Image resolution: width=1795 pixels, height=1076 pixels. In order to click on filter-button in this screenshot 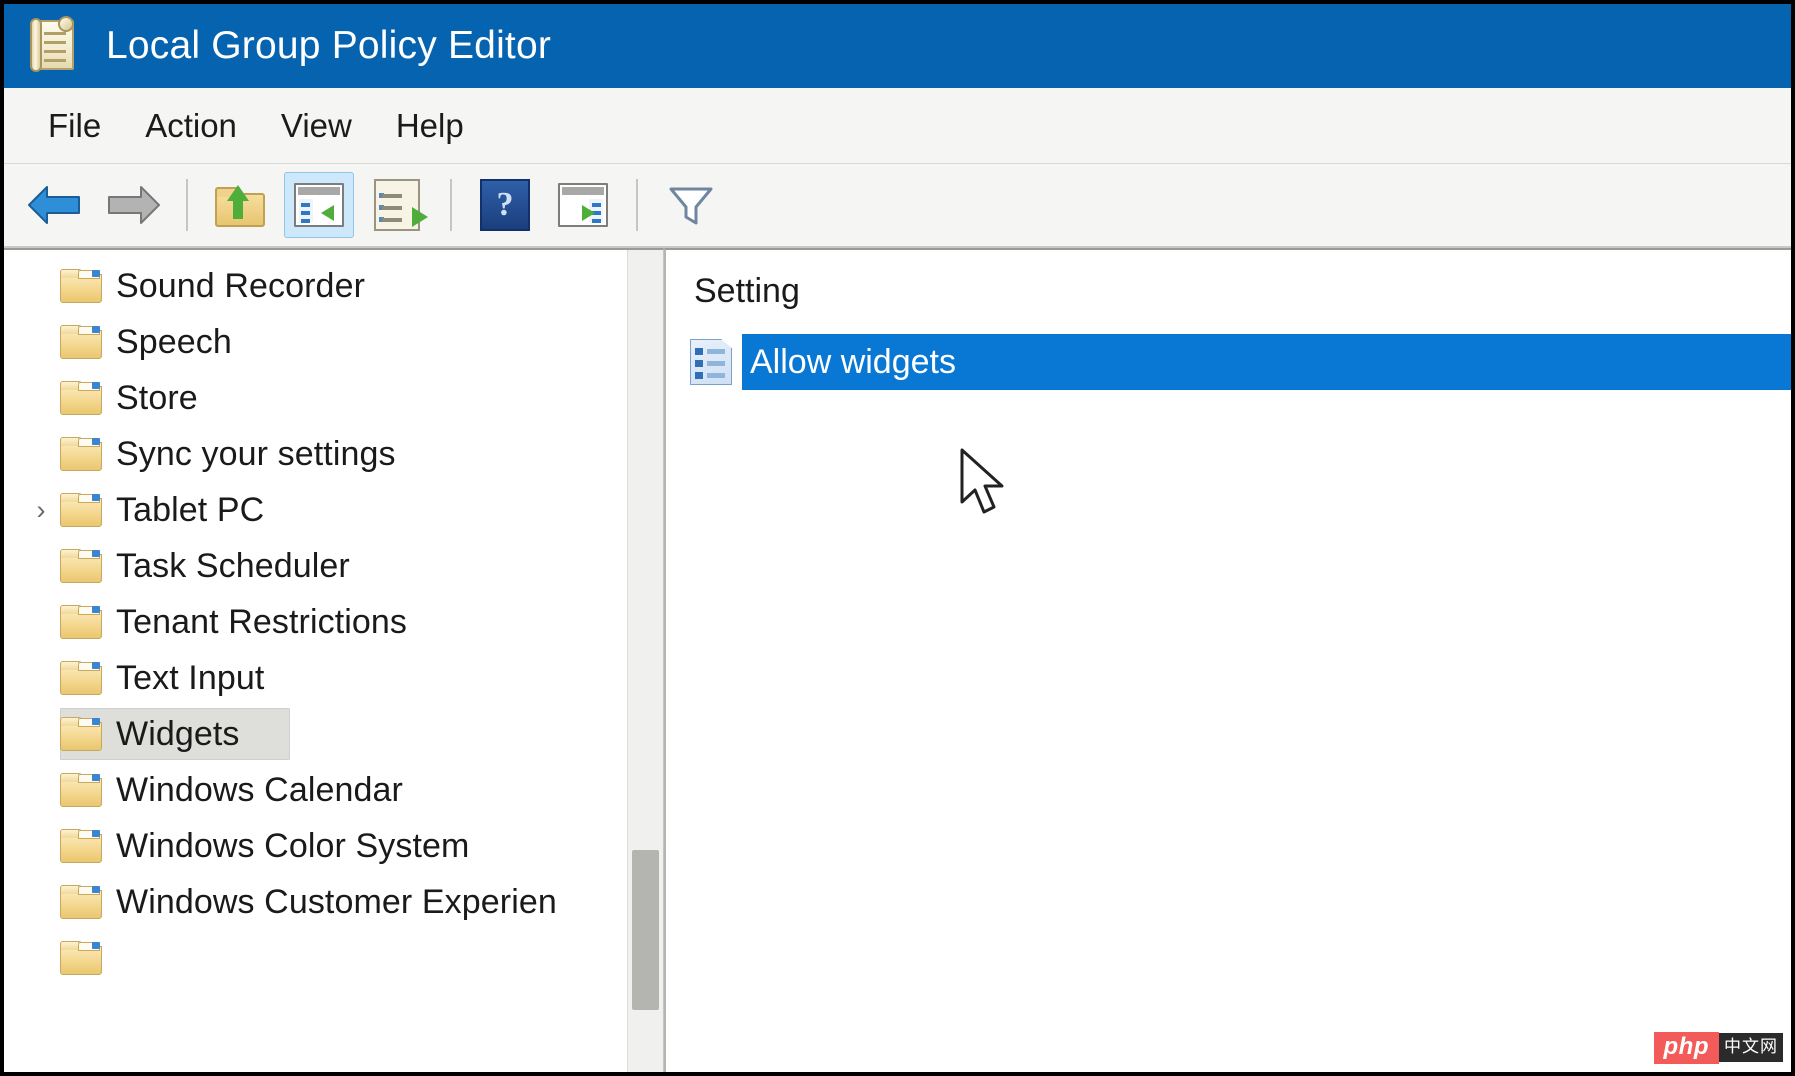, I will do `click(691, 205)`.